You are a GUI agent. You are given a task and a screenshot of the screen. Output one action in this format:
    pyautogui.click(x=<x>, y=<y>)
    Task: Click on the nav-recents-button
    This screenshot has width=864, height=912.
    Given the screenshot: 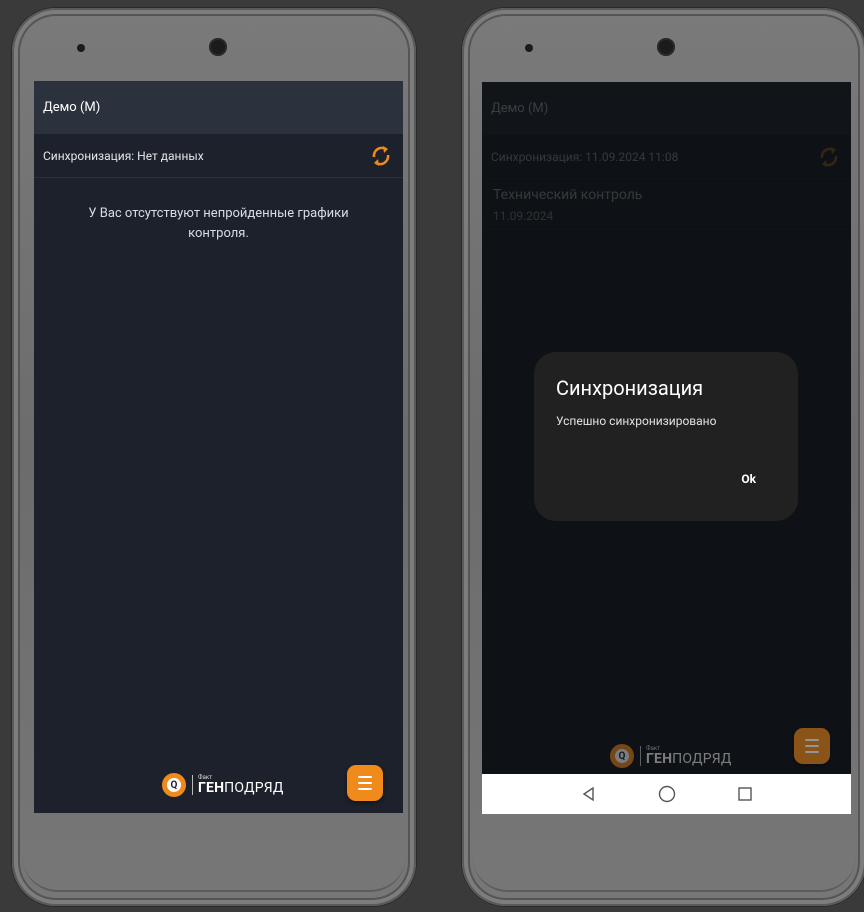 What is the action you would take?
    pyautogui.click(x=745, y=794)
    